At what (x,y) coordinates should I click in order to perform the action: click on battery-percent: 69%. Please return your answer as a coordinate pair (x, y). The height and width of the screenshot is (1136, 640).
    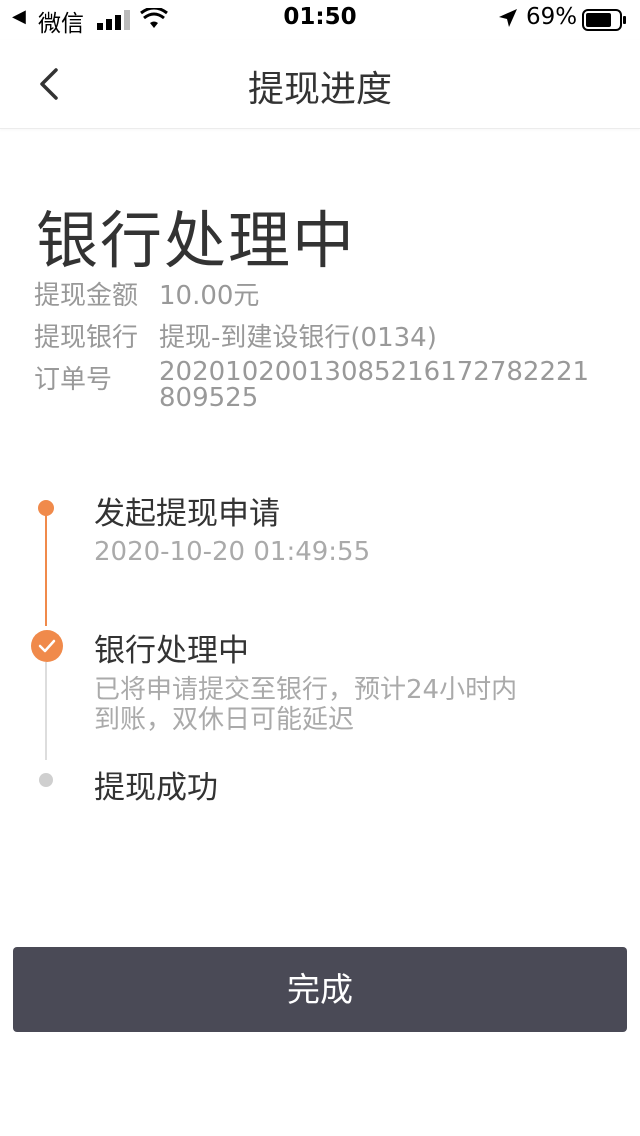
    Looking at the image, I should click on (552, 17).